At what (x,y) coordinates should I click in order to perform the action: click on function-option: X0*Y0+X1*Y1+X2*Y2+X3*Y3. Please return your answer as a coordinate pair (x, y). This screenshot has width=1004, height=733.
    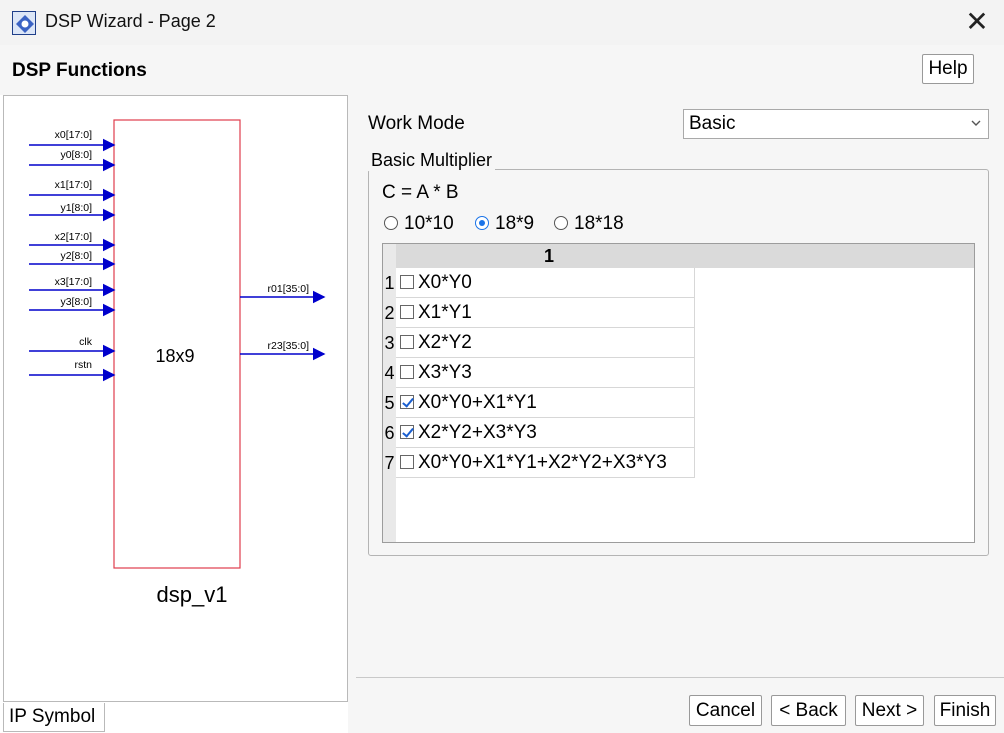
    Looking at the image, I should click on (545, 463).